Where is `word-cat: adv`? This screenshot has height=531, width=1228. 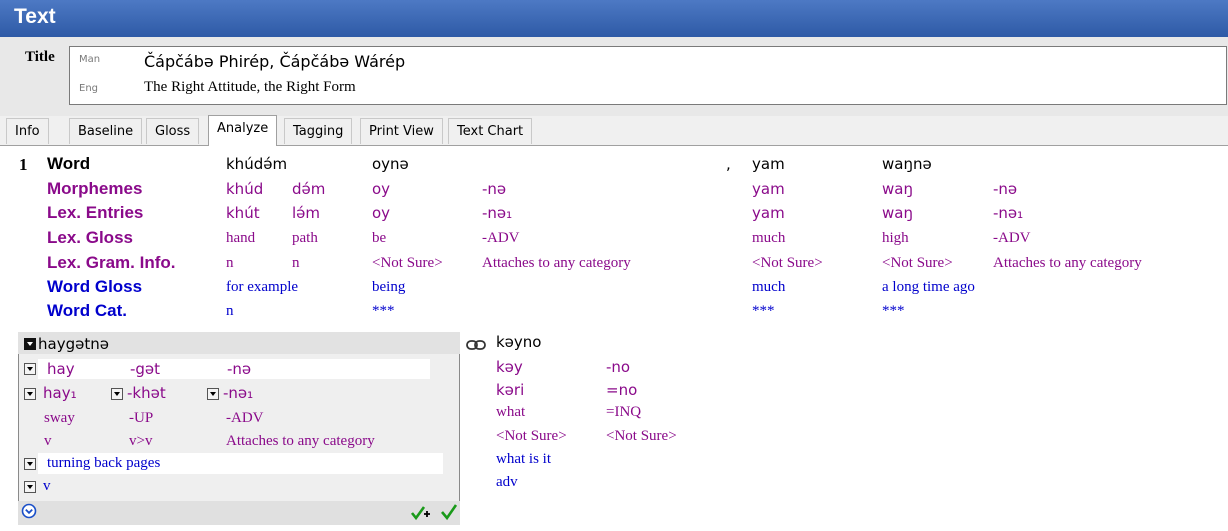 word-cat: adv is located at coordinates (507, 482).